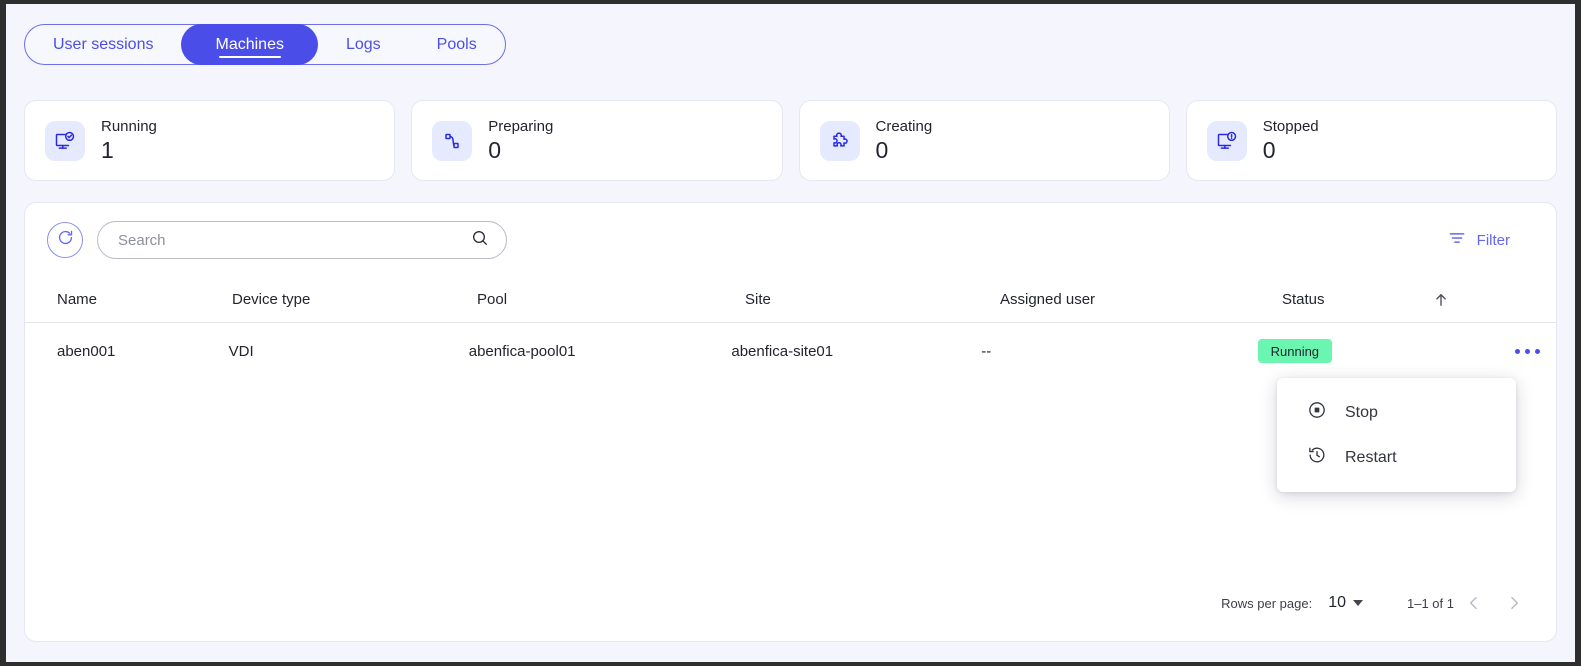  I want to click on stat-label: Preparing, so click(521, 126).